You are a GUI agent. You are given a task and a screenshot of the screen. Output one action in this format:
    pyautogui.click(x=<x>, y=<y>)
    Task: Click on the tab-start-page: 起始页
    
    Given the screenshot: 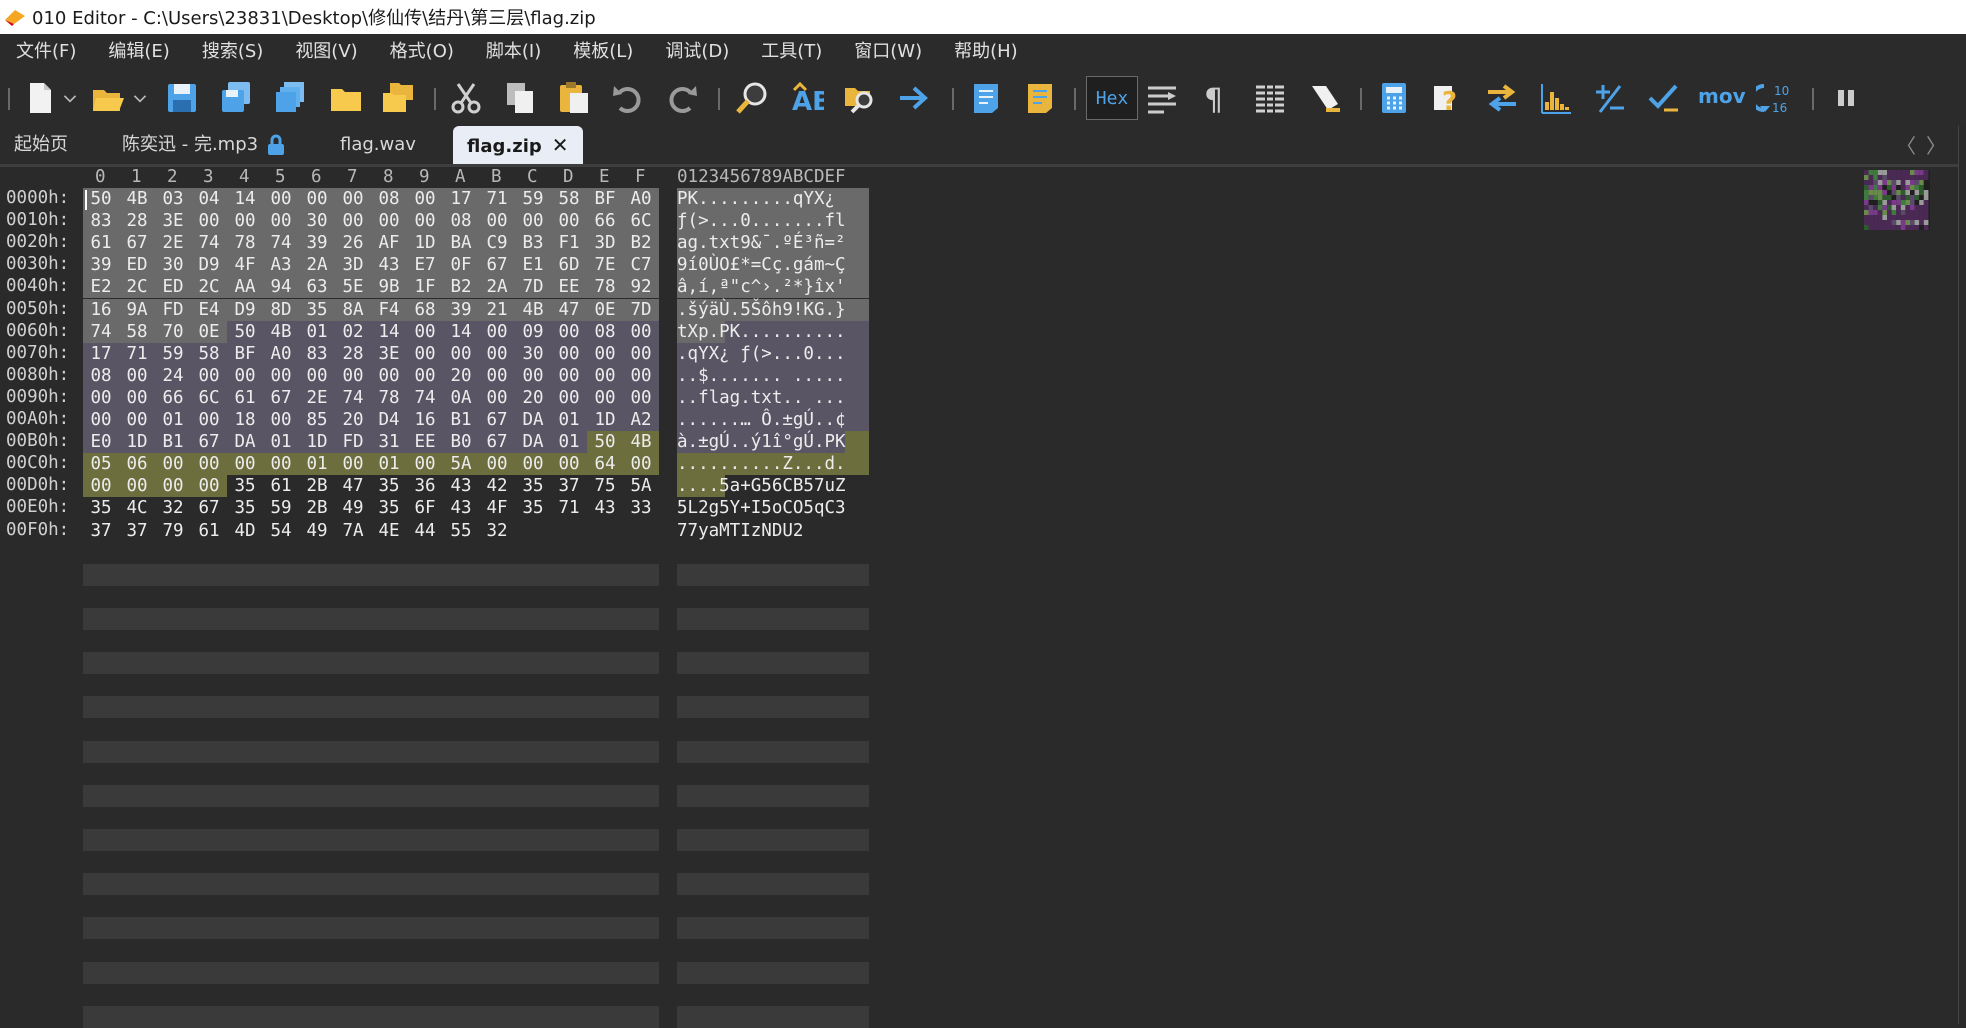 What is the action you would take?
    pyautogui.click(x=41, y=145)
    